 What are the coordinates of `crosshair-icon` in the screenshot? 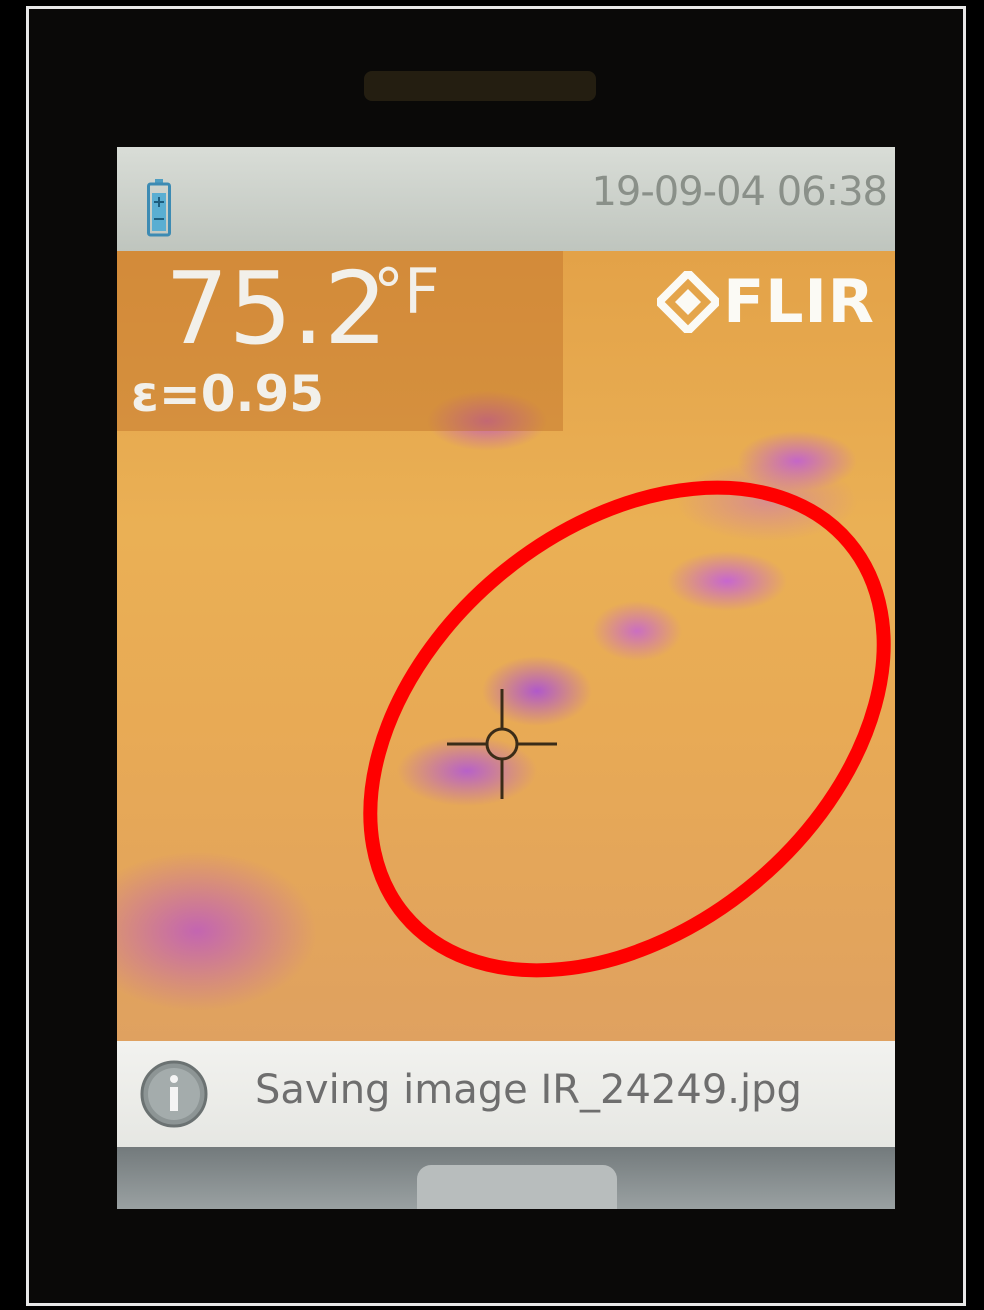 It's located at (502, 744).